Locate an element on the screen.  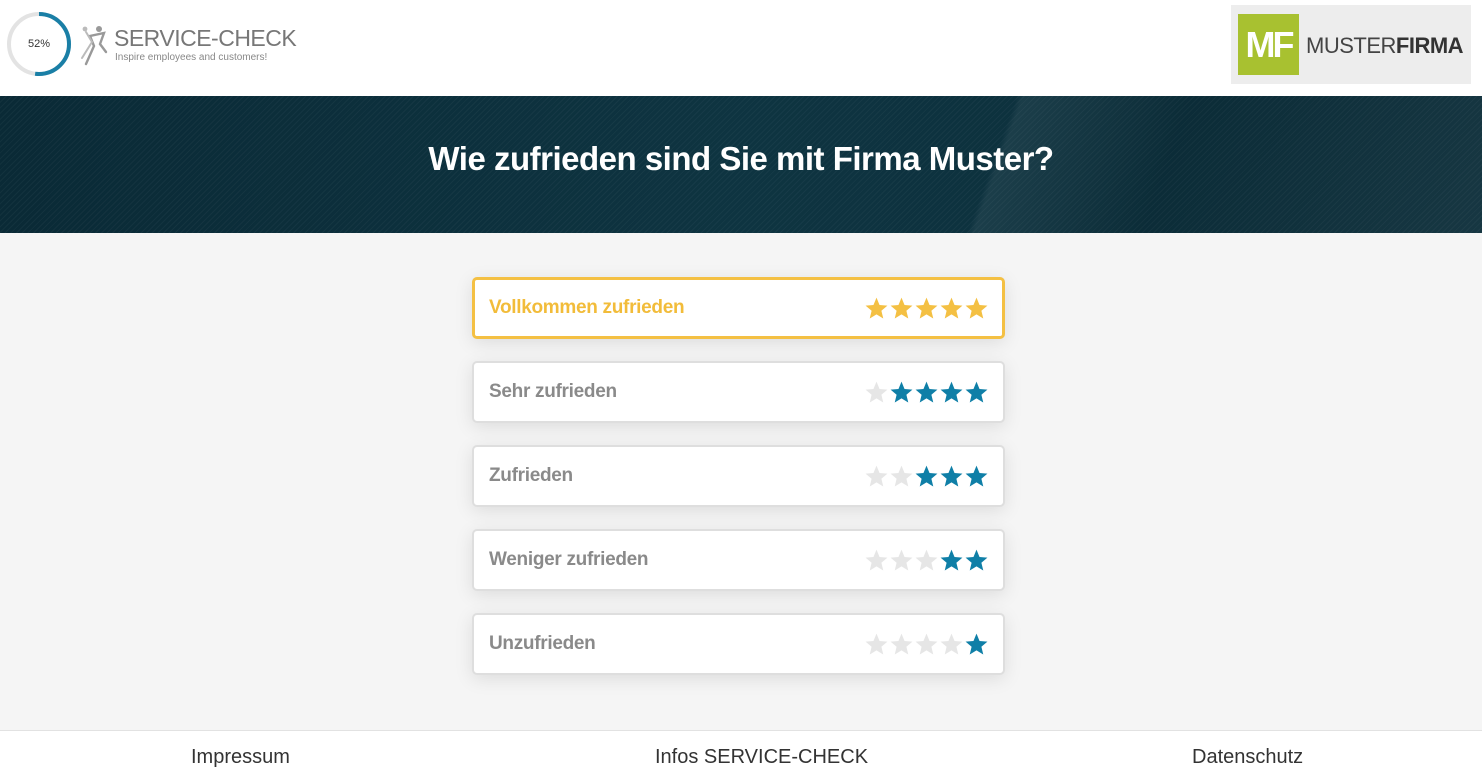
progress-ring: 52% is located at coordinates (39, 44).